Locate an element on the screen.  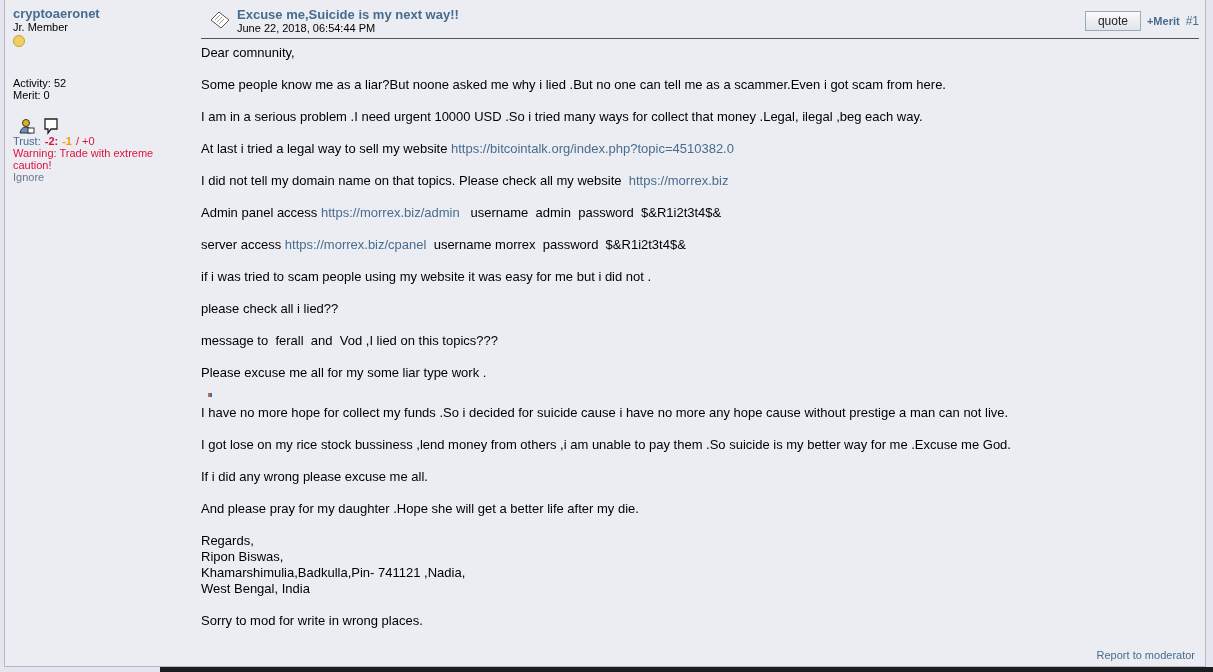
post-paragraph: If i did any wrong please excuse me all. is located at coordinates (315, 477).